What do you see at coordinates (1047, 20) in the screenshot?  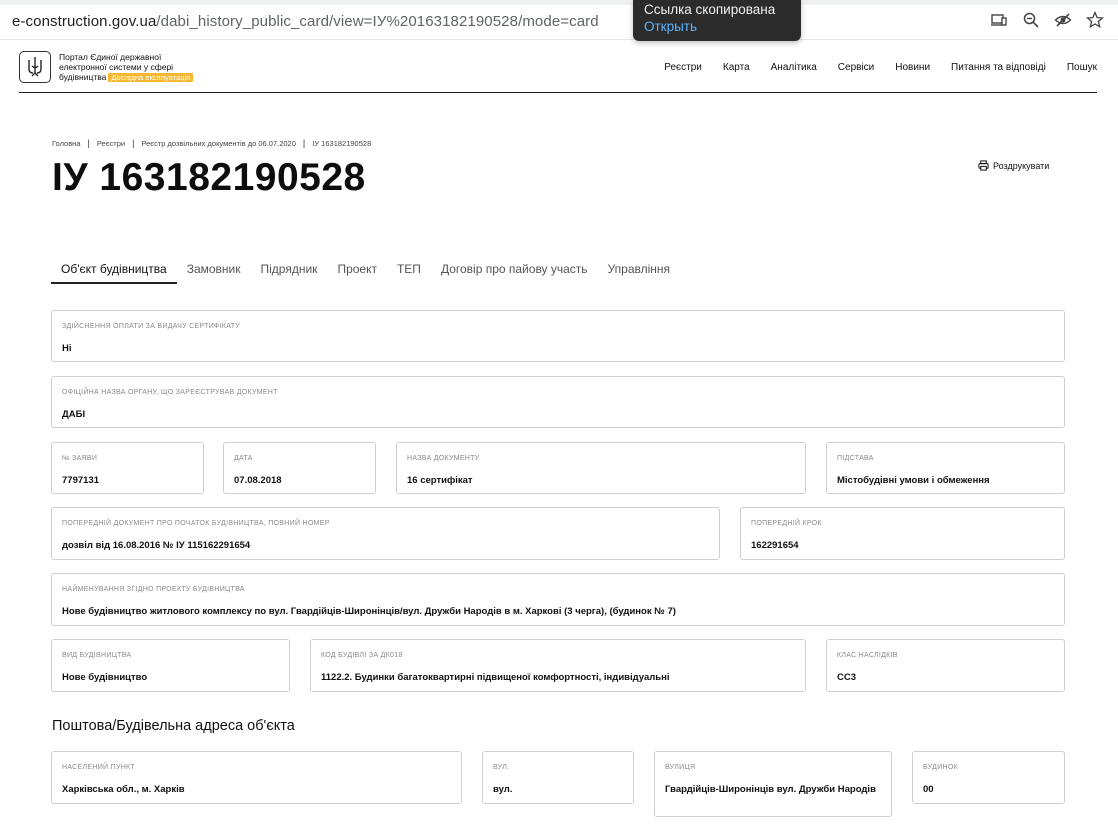 I see `browser-toolbar-icons` at bounding box center [1047, 20].